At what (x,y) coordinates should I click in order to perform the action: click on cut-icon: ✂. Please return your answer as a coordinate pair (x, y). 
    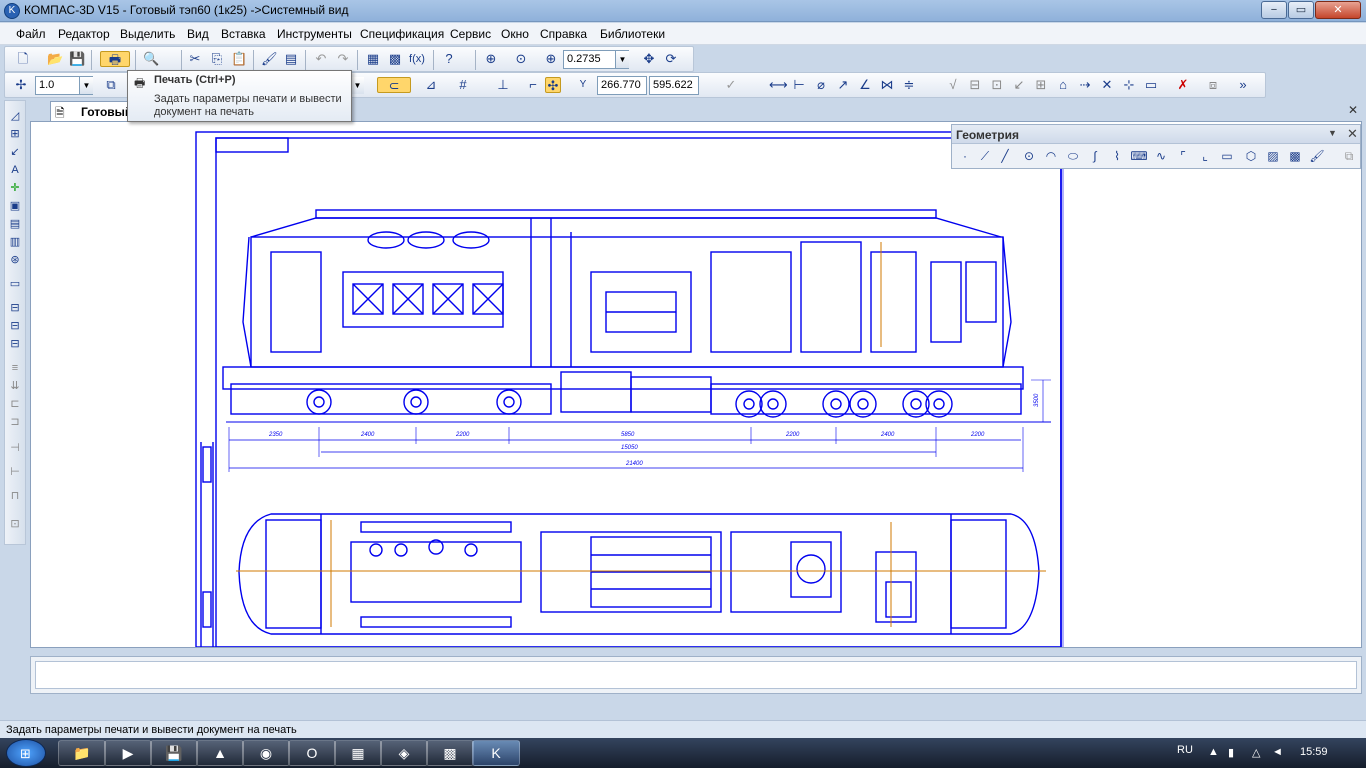
    Looking at the image, I should click on (195, 59).